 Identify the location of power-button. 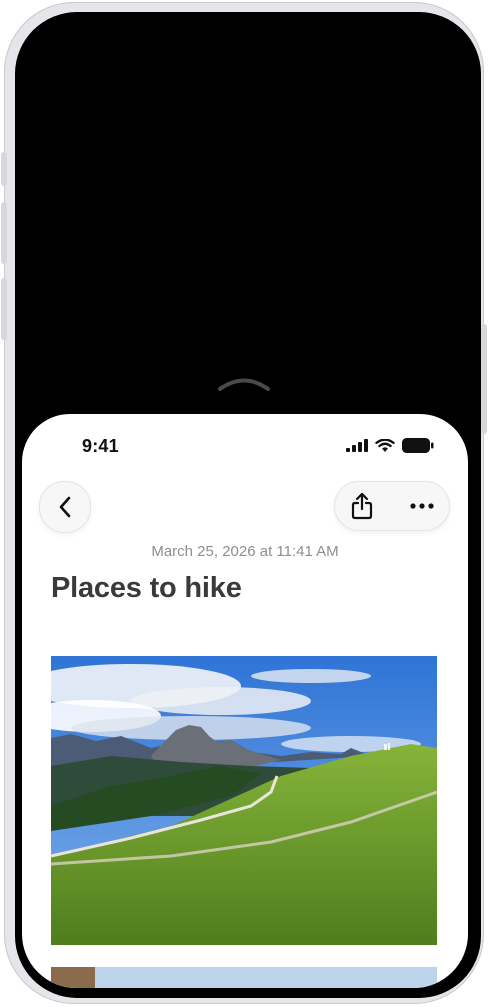
(484, 379).